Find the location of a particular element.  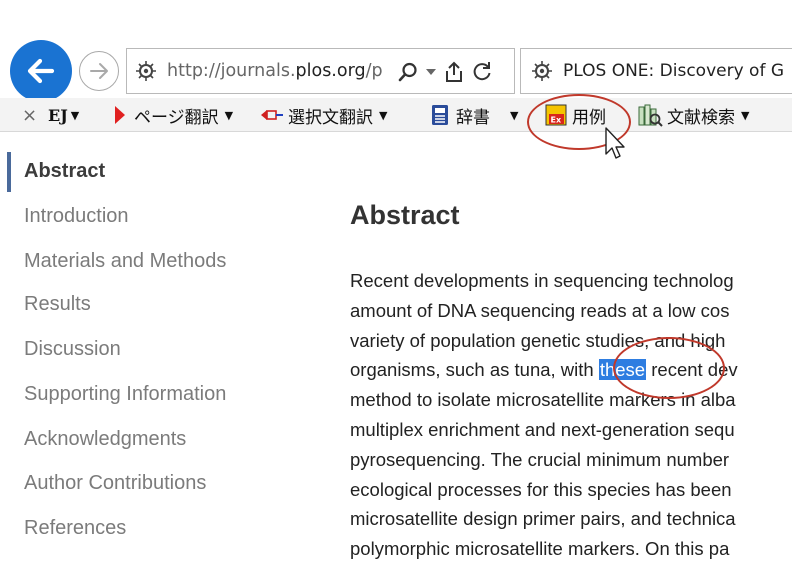

sidebar-item-references: References is located at coordinates (75, 528).